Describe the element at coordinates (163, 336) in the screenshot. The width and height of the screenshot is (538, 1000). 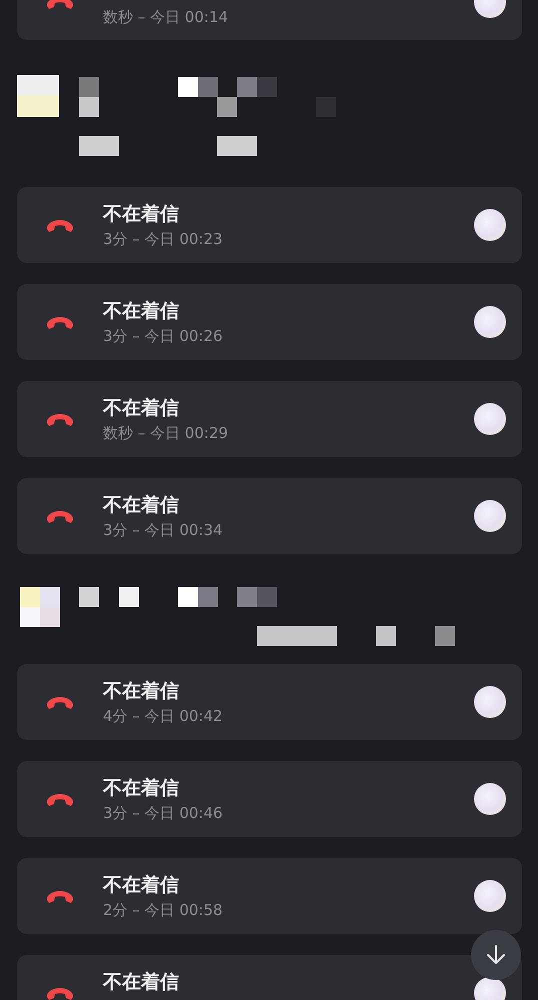
I see `call-duration-time: 3分 – 今日 00:26` at that location.